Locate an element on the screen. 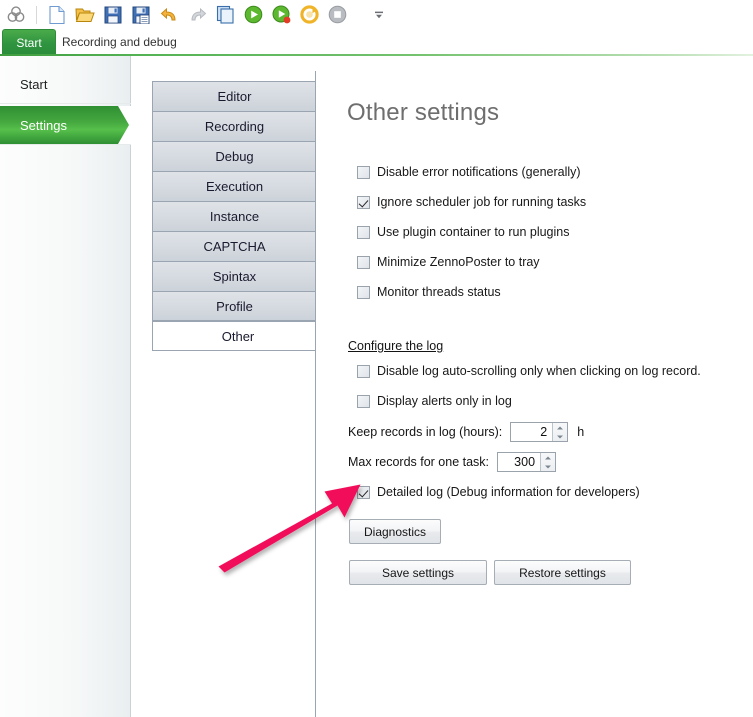  field-row-max-records-for-one-task: Max records for one task: is located at coordinates (452, 462).